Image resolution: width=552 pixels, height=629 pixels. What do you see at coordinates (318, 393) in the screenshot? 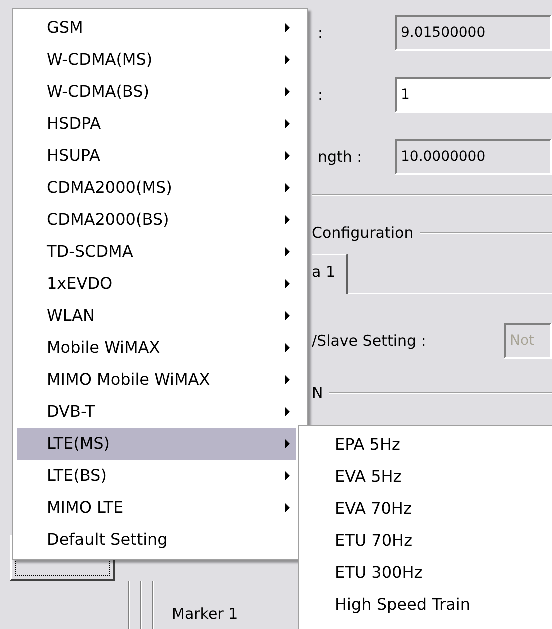
I see `section-title: N` at bounding box center [318, 393].